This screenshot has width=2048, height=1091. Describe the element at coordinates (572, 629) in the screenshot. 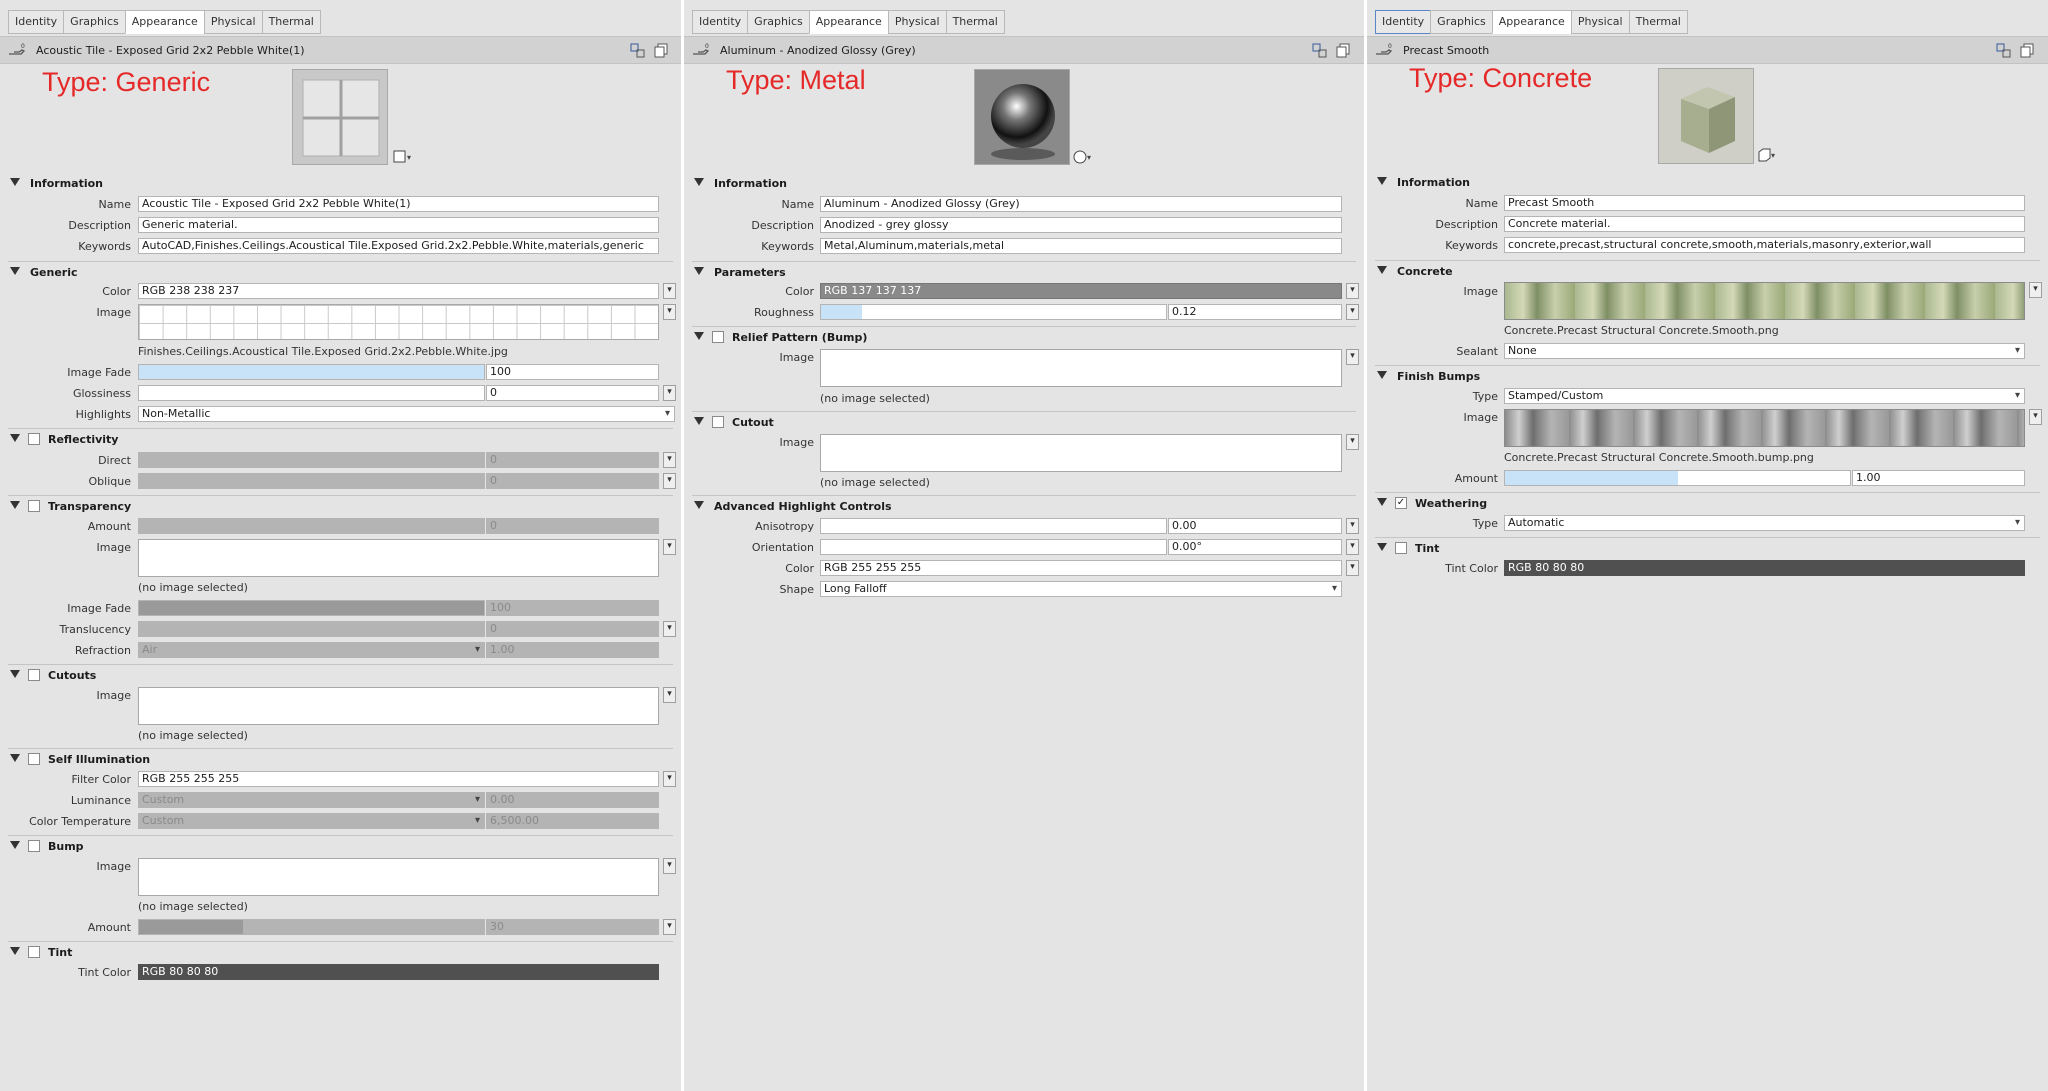

I see `translucency-value: 0` at that location.